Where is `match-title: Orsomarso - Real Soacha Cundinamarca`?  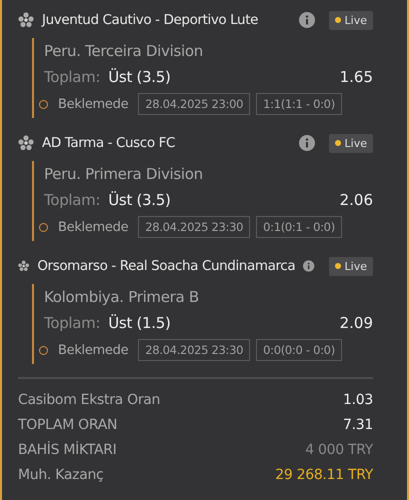 match-title: Orsomarso - Real Soacha Cundinamarca is located at coordinates (166, 266).